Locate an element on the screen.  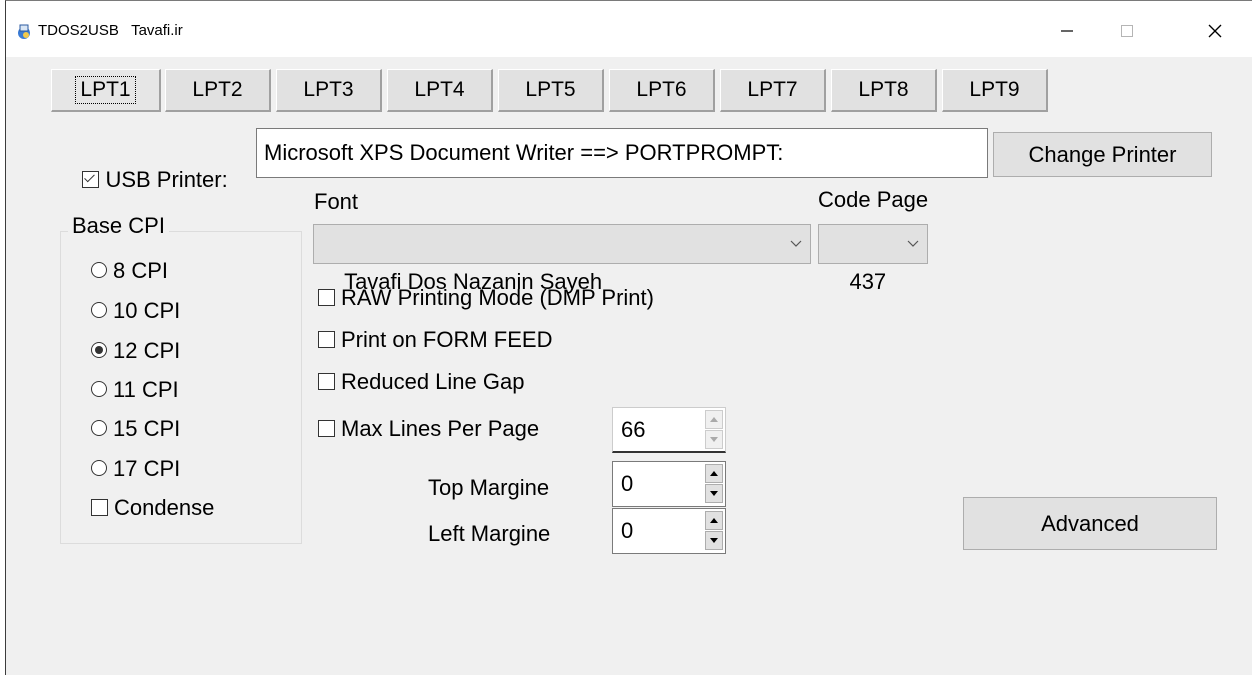
form-feed-checkbox: Print on FORM FEED is located at coordinates (435, 340).